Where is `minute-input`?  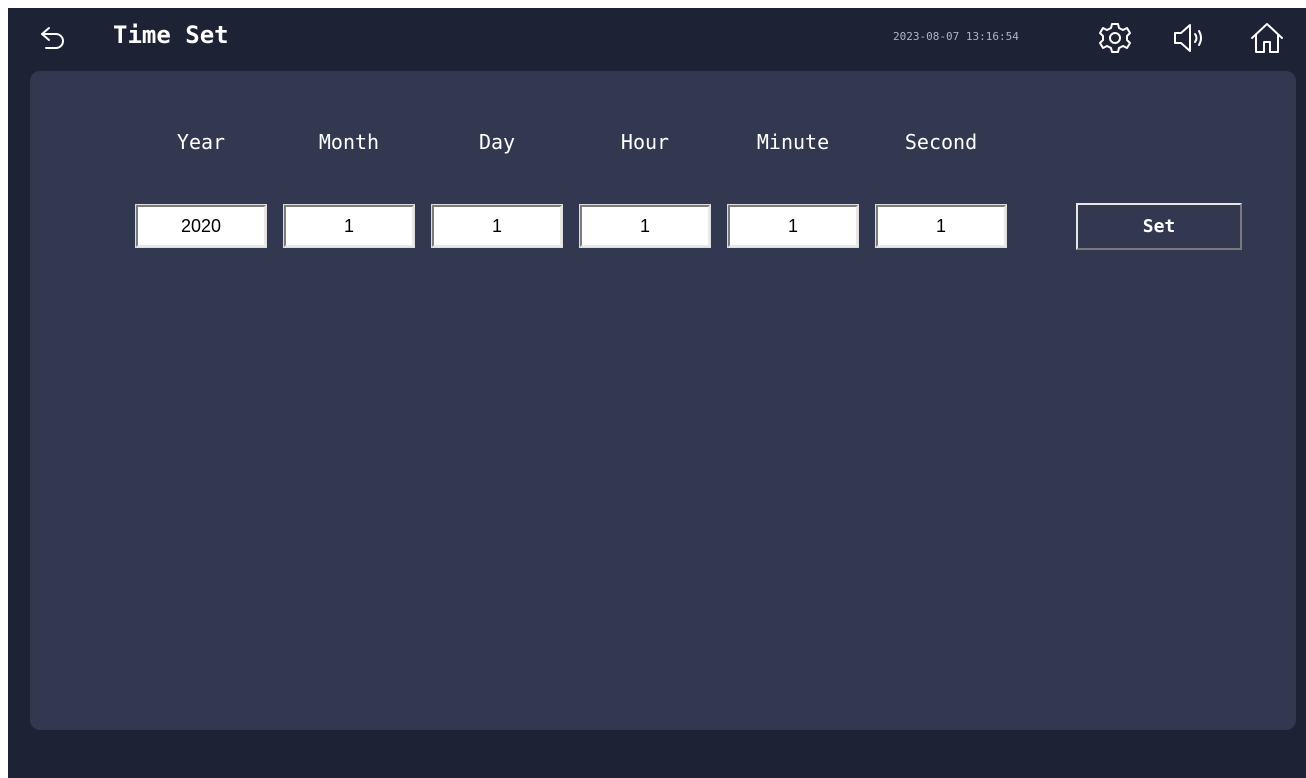
minute-input is located at coordinates (793, 226).